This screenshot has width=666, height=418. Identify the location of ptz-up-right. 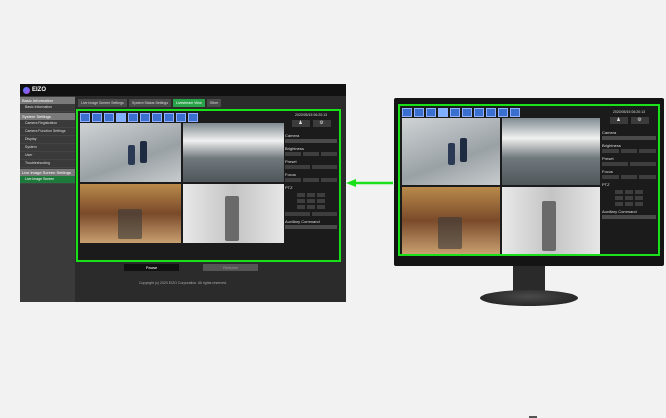
(321, 195).